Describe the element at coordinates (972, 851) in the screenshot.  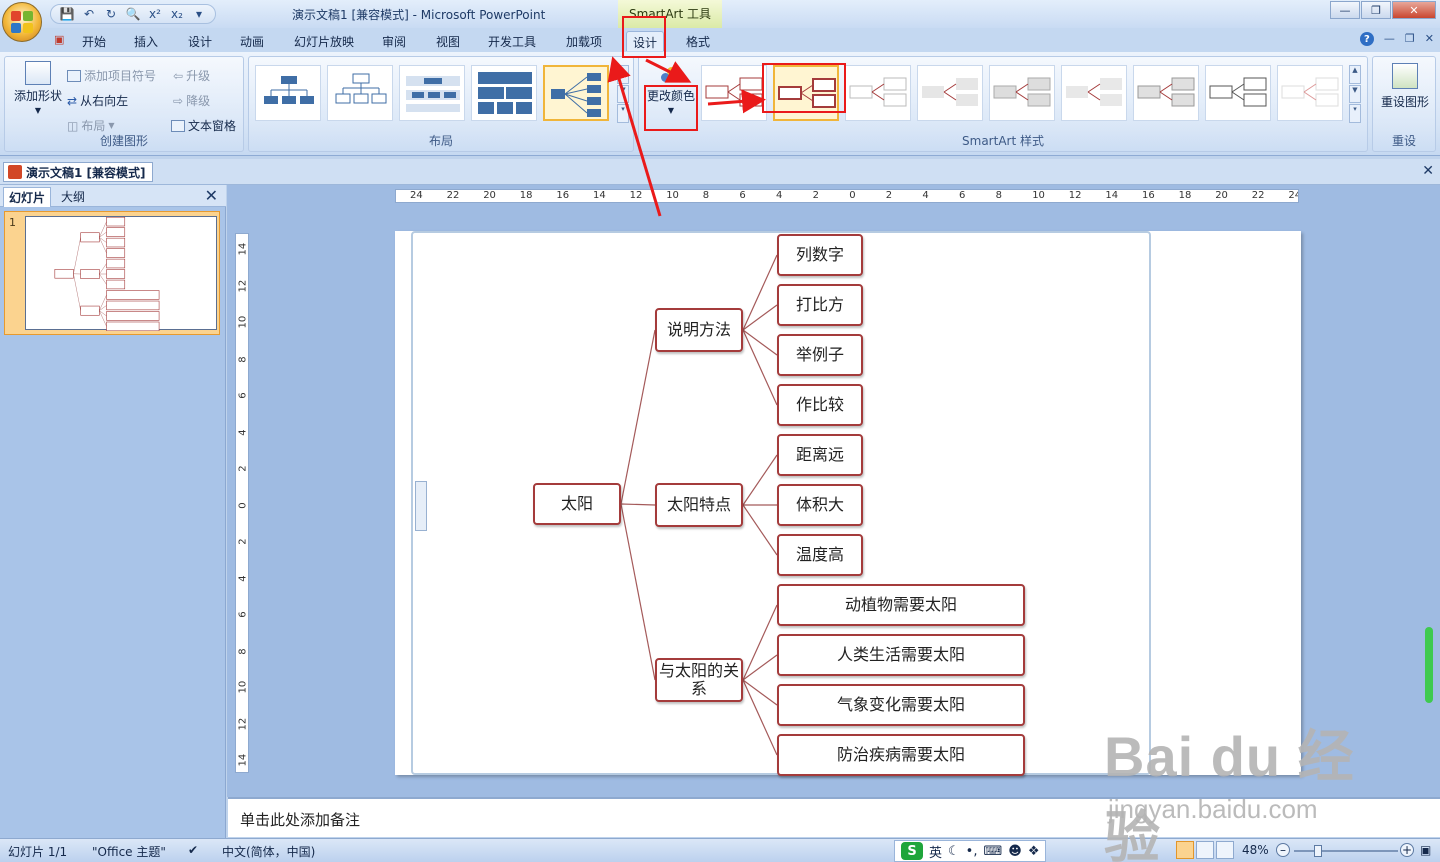
I see `punctuation-icon: •,` at that location.